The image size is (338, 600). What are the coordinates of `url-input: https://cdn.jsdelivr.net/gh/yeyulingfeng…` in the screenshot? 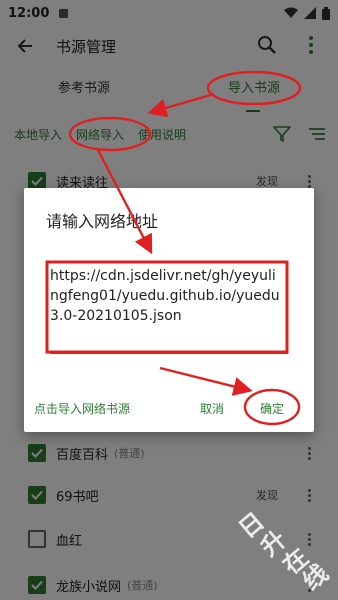 It's located at (166, 306).